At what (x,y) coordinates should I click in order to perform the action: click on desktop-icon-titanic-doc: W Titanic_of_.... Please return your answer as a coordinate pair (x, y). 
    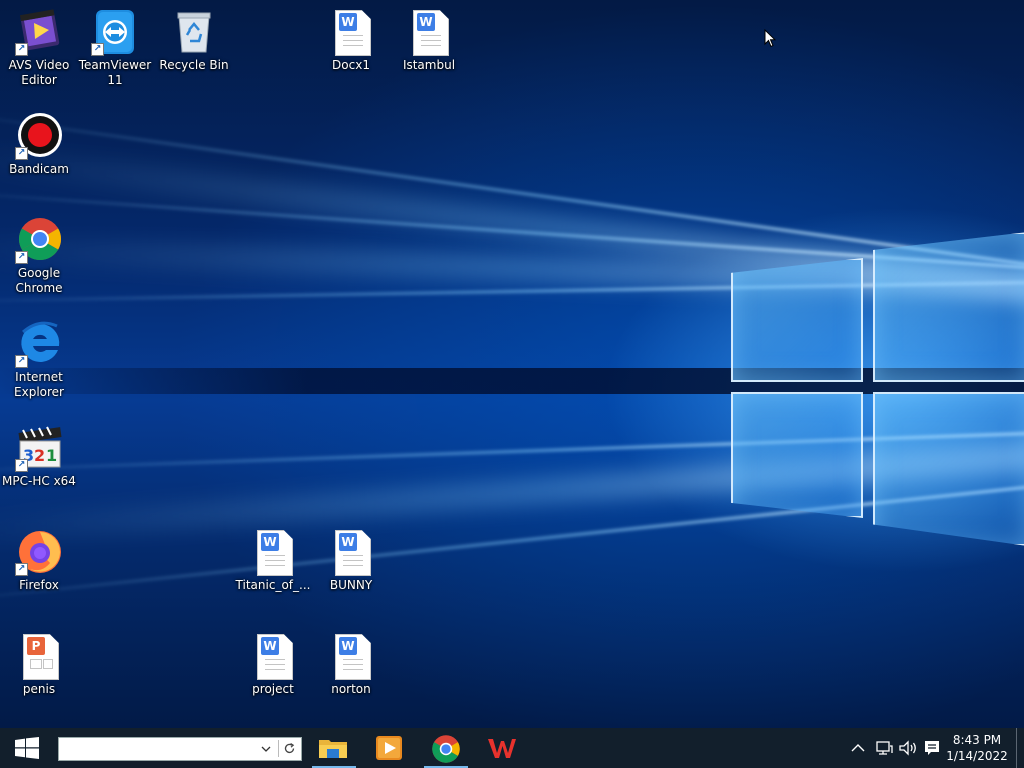
    Looking at the image, I should click on (273, 560).